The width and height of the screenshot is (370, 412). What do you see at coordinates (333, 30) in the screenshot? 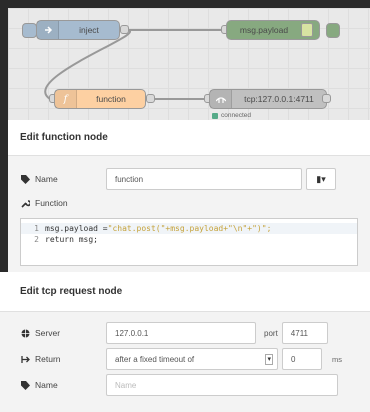
I see `debug-toggle-button` at bounding box center [333, 30].